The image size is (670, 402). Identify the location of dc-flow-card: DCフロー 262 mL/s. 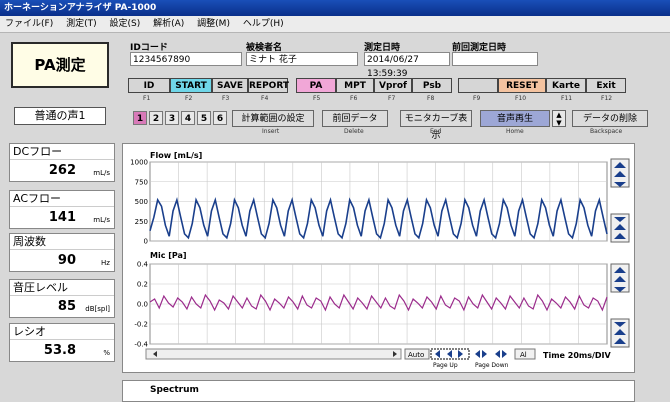
(62, 162).